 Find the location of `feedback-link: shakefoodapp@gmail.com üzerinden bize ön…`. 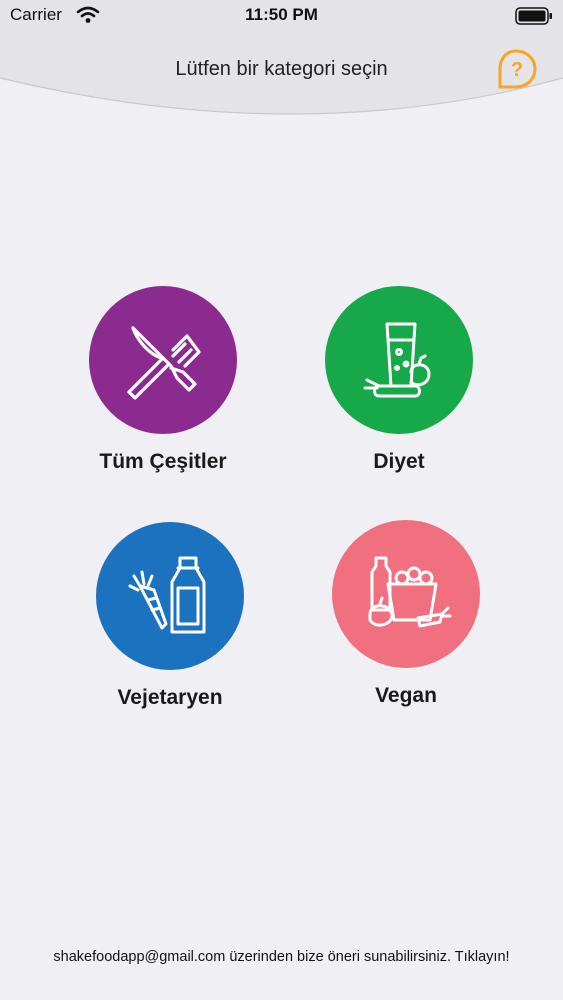

feedback-link: shakefoodapp@gmail.com üzerinden bize ön… is located at coordinates (281, 957).